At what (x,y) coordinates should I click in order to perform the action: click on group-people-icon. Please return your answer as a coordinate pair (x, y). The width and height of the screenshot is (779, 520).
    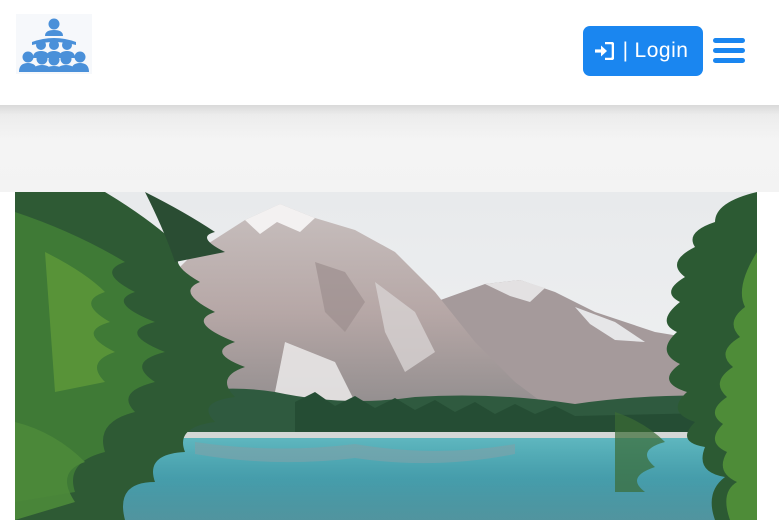
    Looking at the image, I should click on (54, 44).